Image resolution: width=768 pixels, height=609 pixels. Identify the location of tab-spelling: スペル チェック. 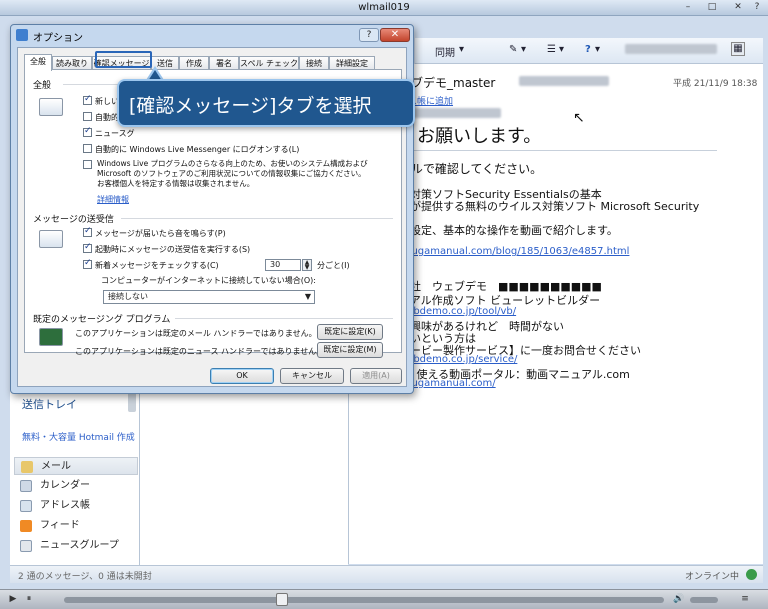
(269, 63).